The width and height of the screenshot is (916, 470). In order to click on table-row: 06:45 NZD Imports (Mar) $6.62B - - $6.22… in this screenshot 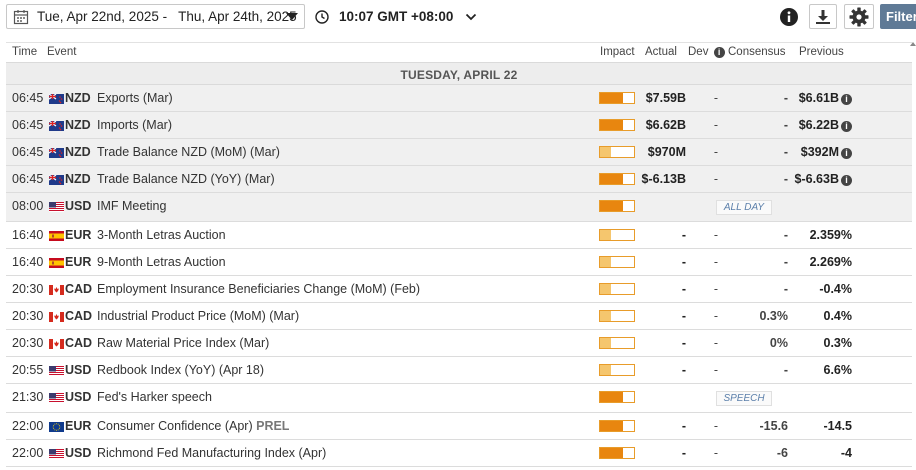, I will do `click(459, 125)`.